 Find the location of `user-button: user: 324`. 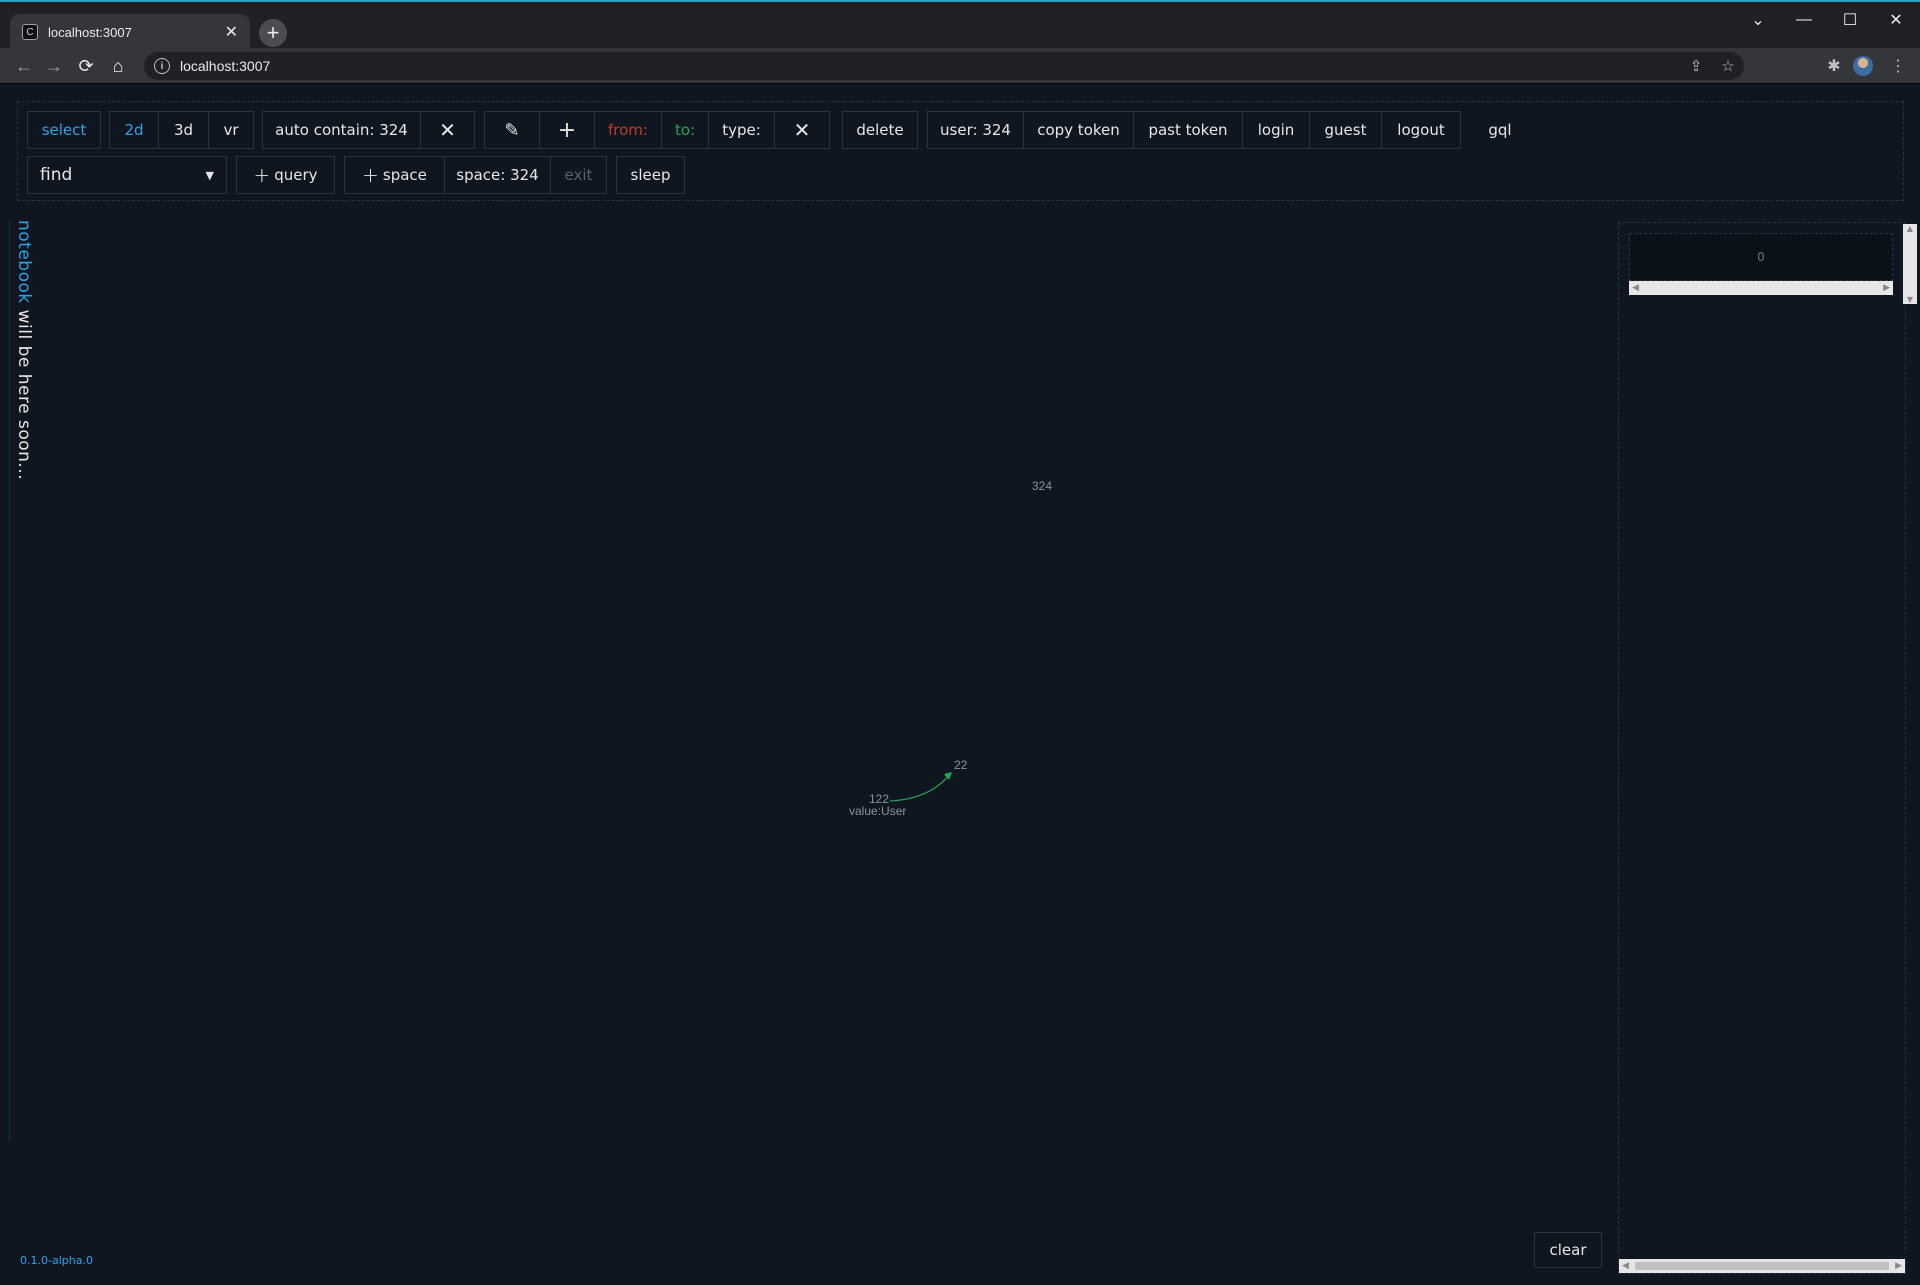

user-button: user: 324 is located at coordinates (975, 130).